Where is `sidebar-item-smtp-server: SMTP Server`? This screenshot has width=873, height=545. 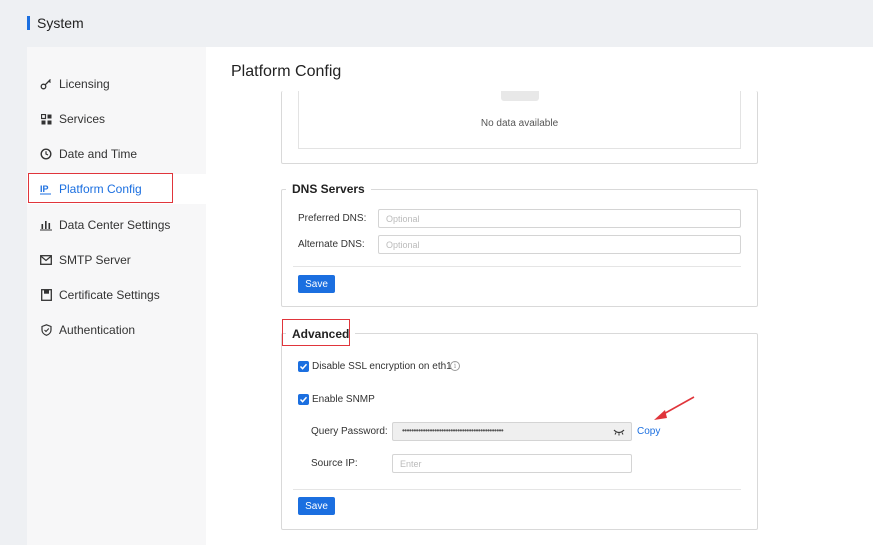 sidebar-item-smtp-server: SMTP Server is located at coordinates (116, 260).